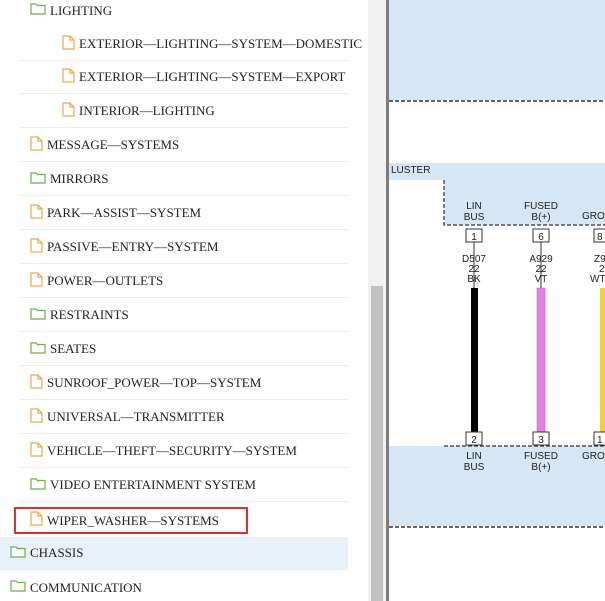 This screenshot has height=601, width=605. I want to click on tree-item-label: MIRRORS, so click(79, 178).